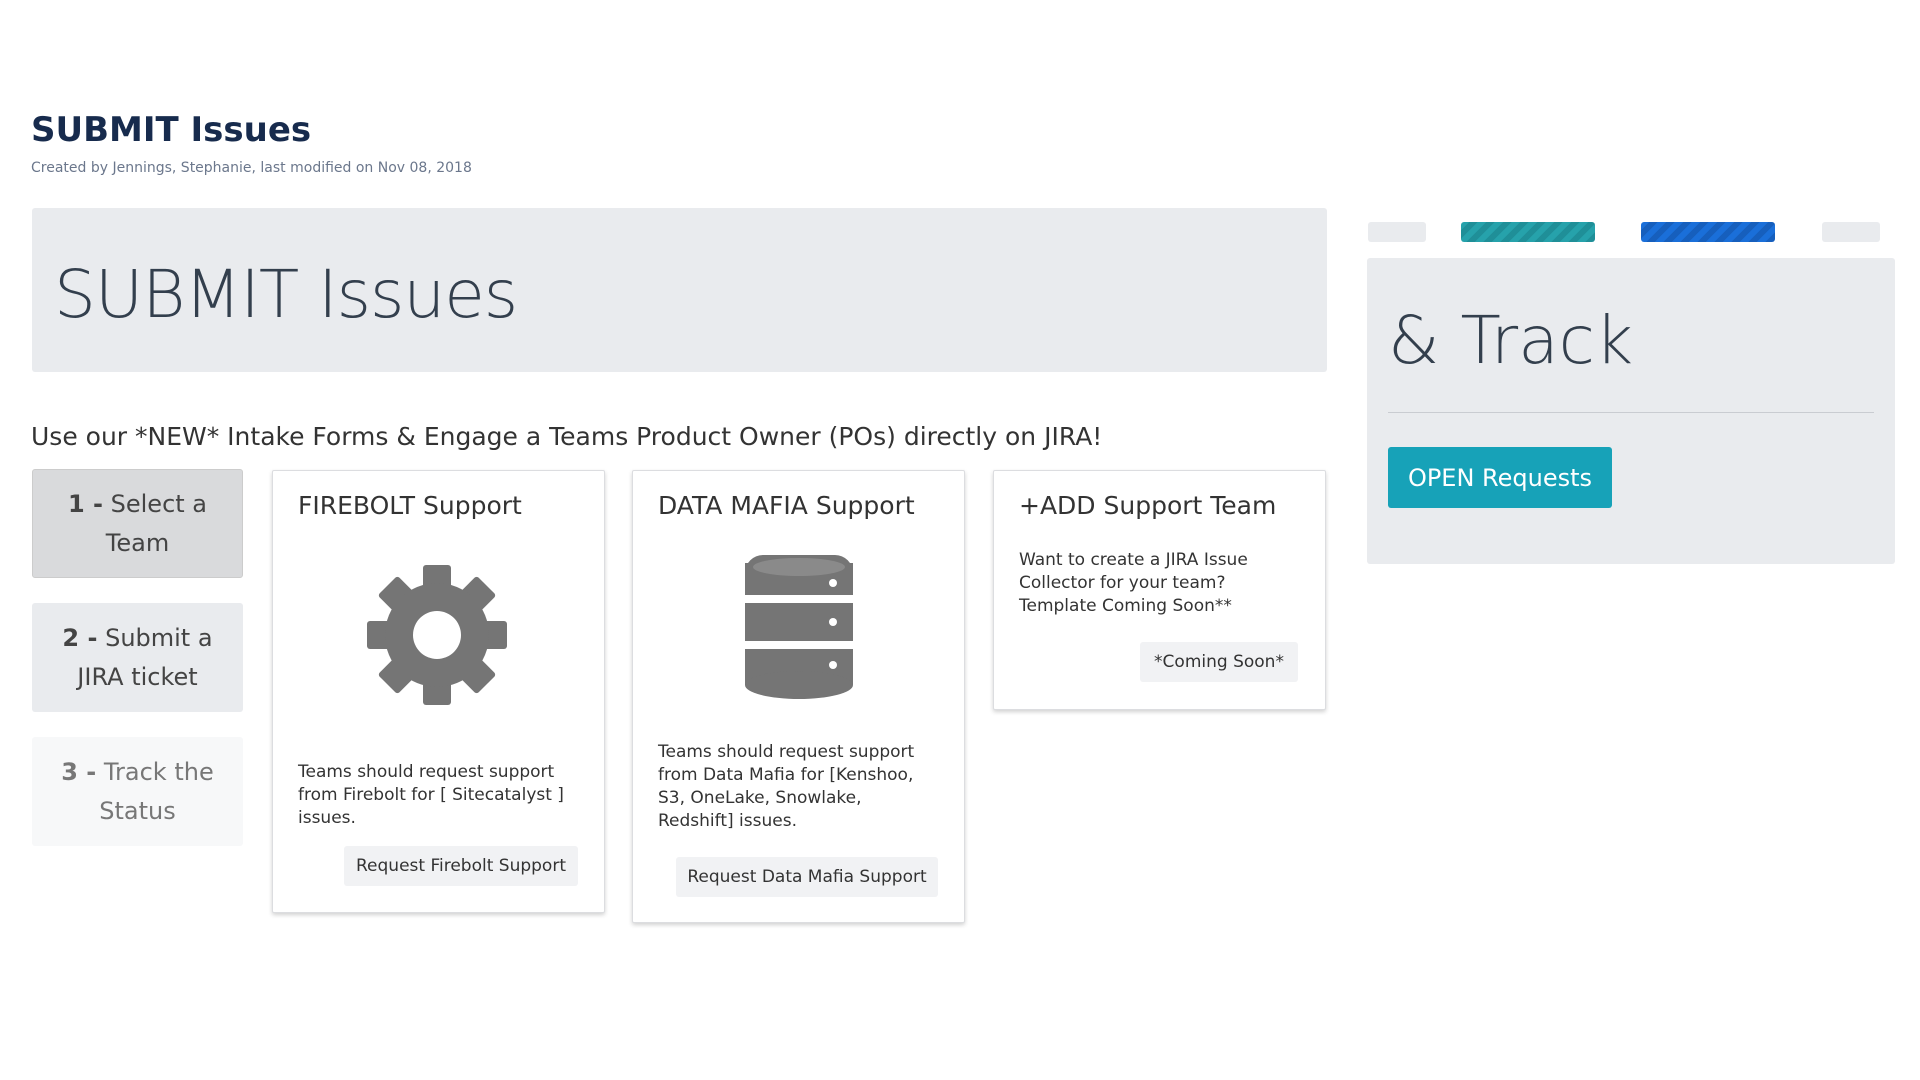  I want to click on coming-soon-button: *Coming Soon*, so click(1219, 662).